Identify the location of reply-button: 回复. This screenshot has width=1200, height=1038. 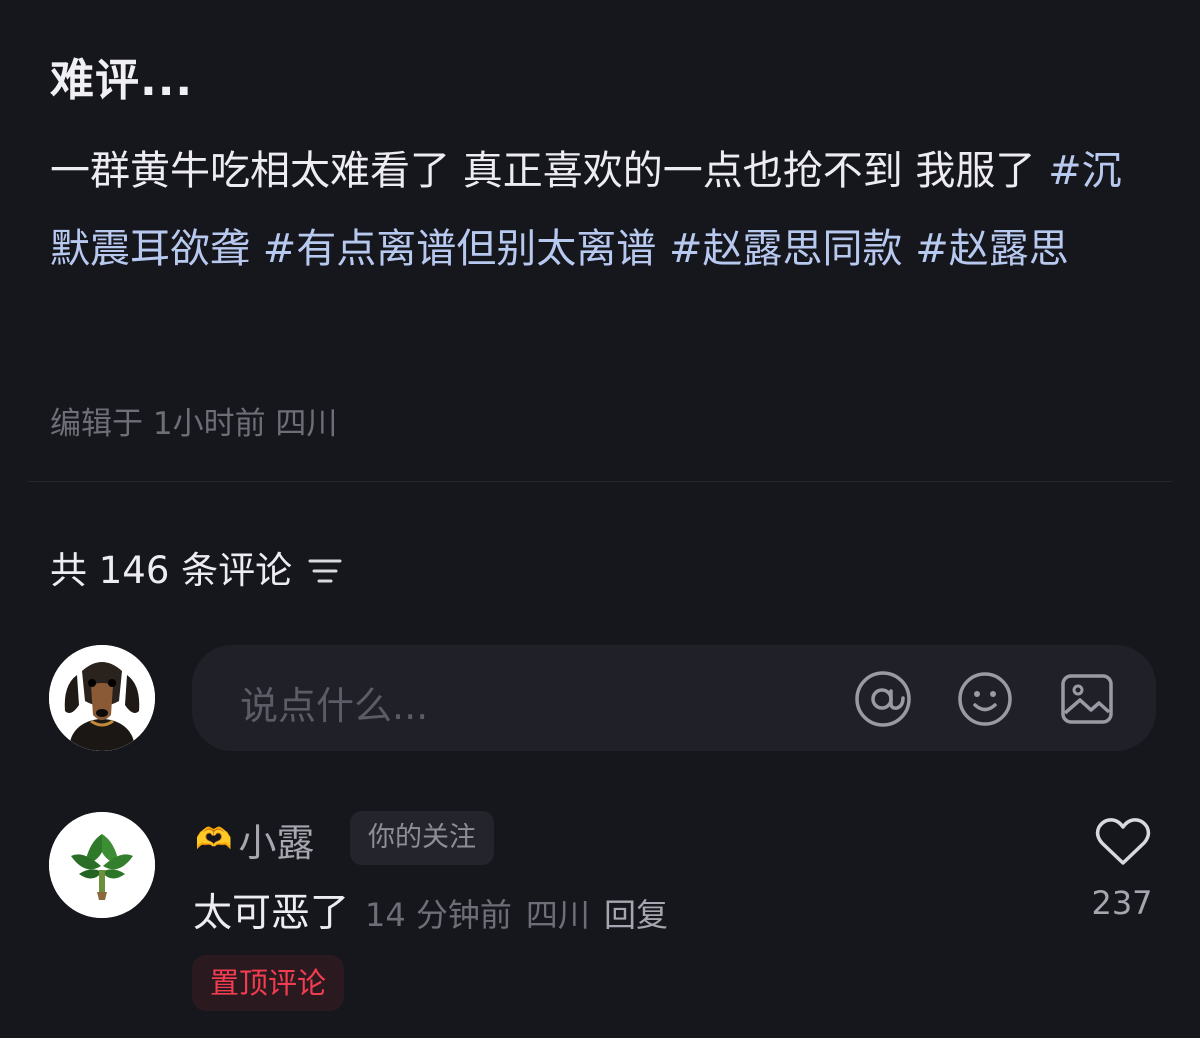
(636, 913).